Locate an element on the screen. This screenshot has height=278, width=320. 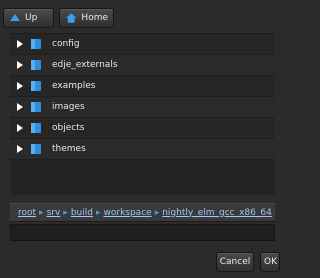
filename-field is located at coordinates (142, 232).